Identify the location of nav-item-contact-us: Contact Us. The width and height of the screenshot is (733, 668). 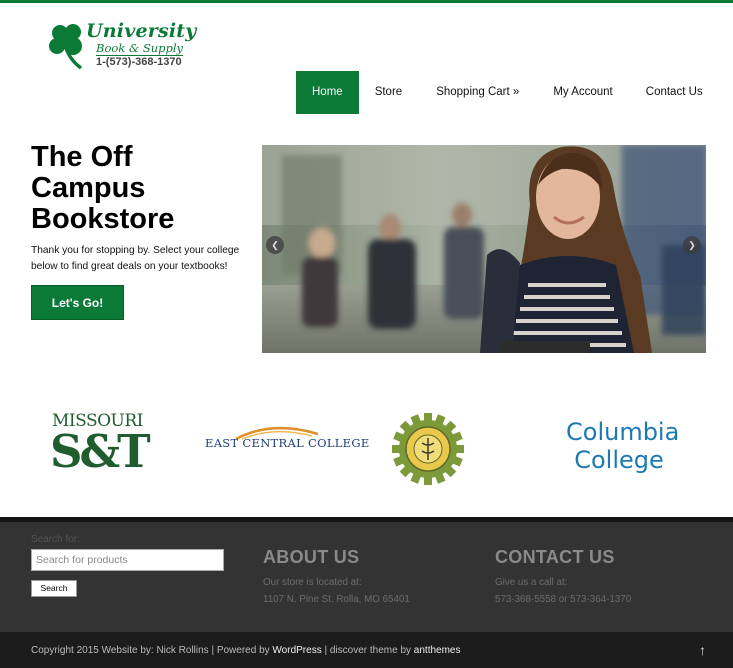
(674, 92).